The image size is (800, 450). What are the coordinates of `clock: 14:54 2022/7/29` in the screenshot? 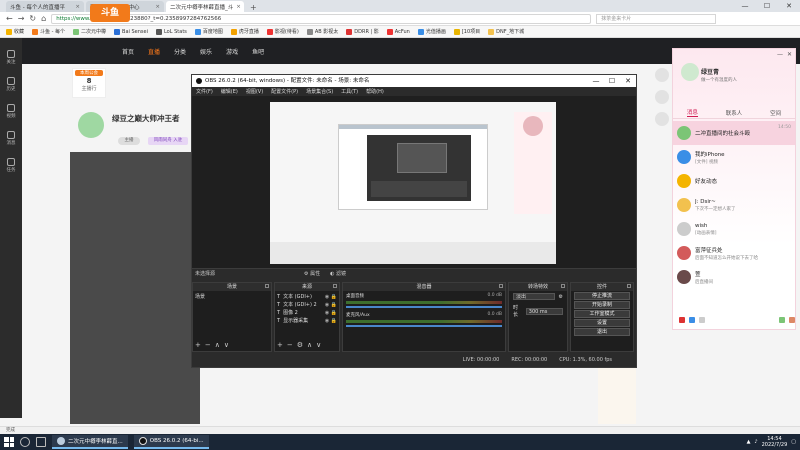 It's located at (775, 442).